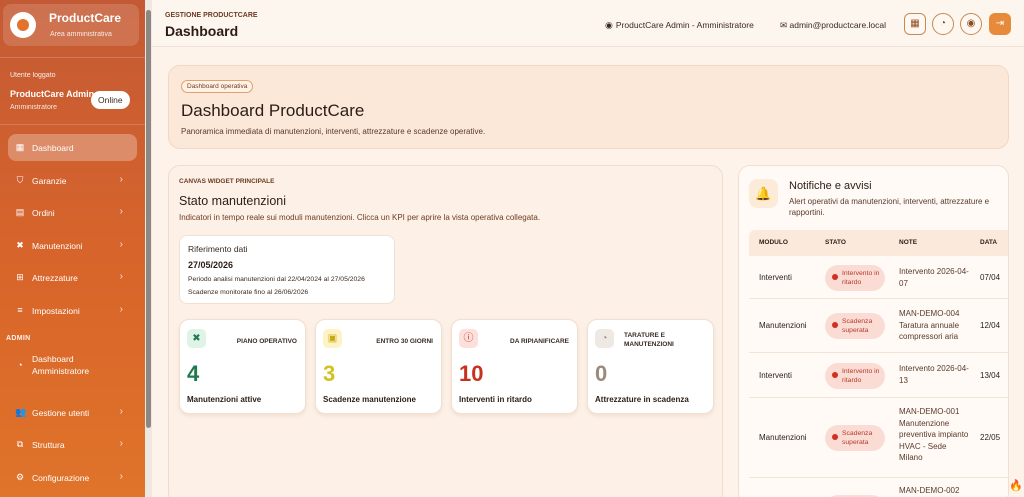 The height and width of the screenshot is (497, 1024). I want to click on table-header: MODULO STATO NOTE DATA, so click(878, 243).